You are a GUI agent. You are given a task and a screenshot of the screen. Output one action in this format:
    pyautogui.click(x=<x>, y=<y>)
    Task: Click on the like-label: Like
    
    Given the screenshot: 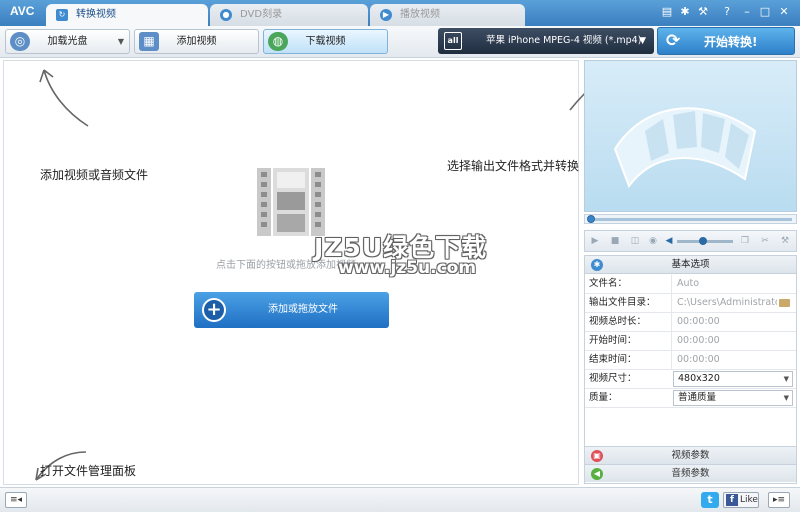 What is the action you would take?
    pyautogui.click(x=749, y=500)
    